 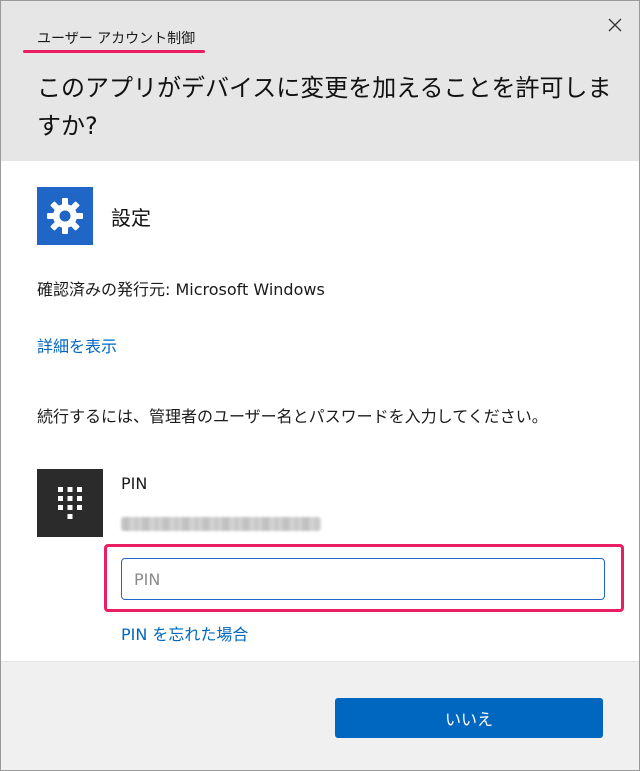 What do you see at coordinates (114, 51) in the screenshot?
I see `title-highlight-underline` at bounding box center [114, 51].